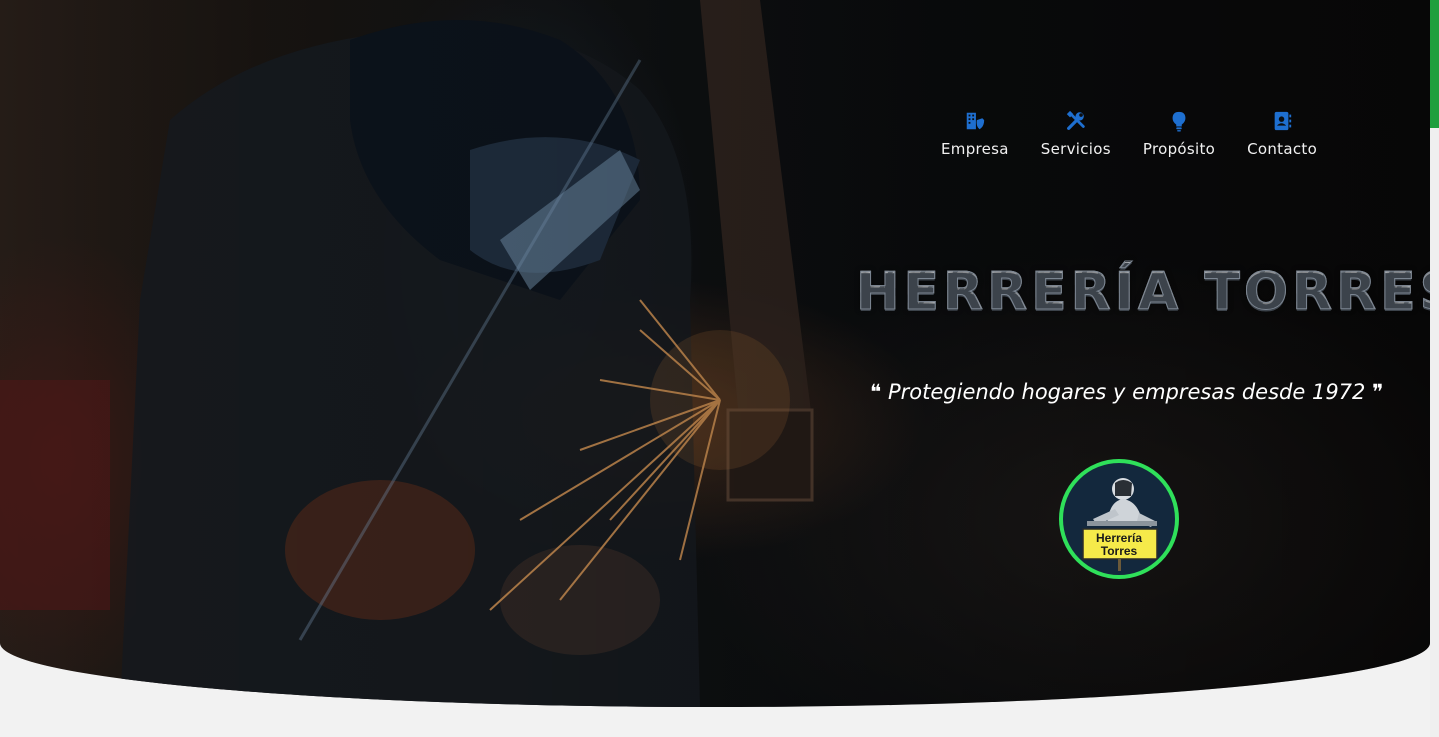  I want to click on nav-label: Contacto, so click(1282, 149).